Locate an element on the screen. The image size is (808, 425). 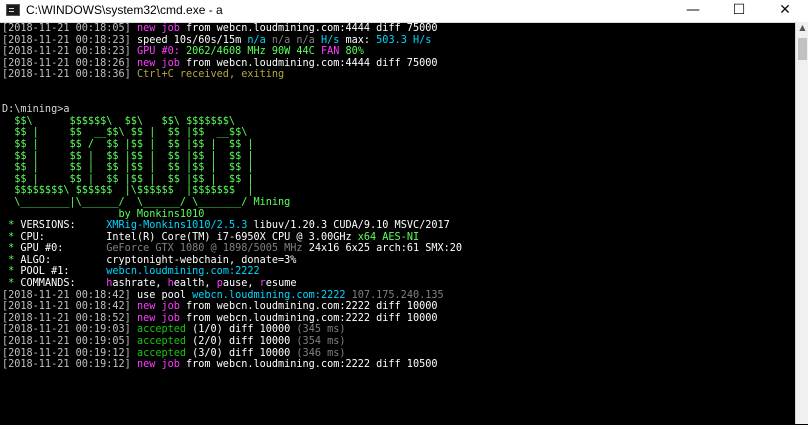
minimize-button: — is located at coordinates (693, 11).